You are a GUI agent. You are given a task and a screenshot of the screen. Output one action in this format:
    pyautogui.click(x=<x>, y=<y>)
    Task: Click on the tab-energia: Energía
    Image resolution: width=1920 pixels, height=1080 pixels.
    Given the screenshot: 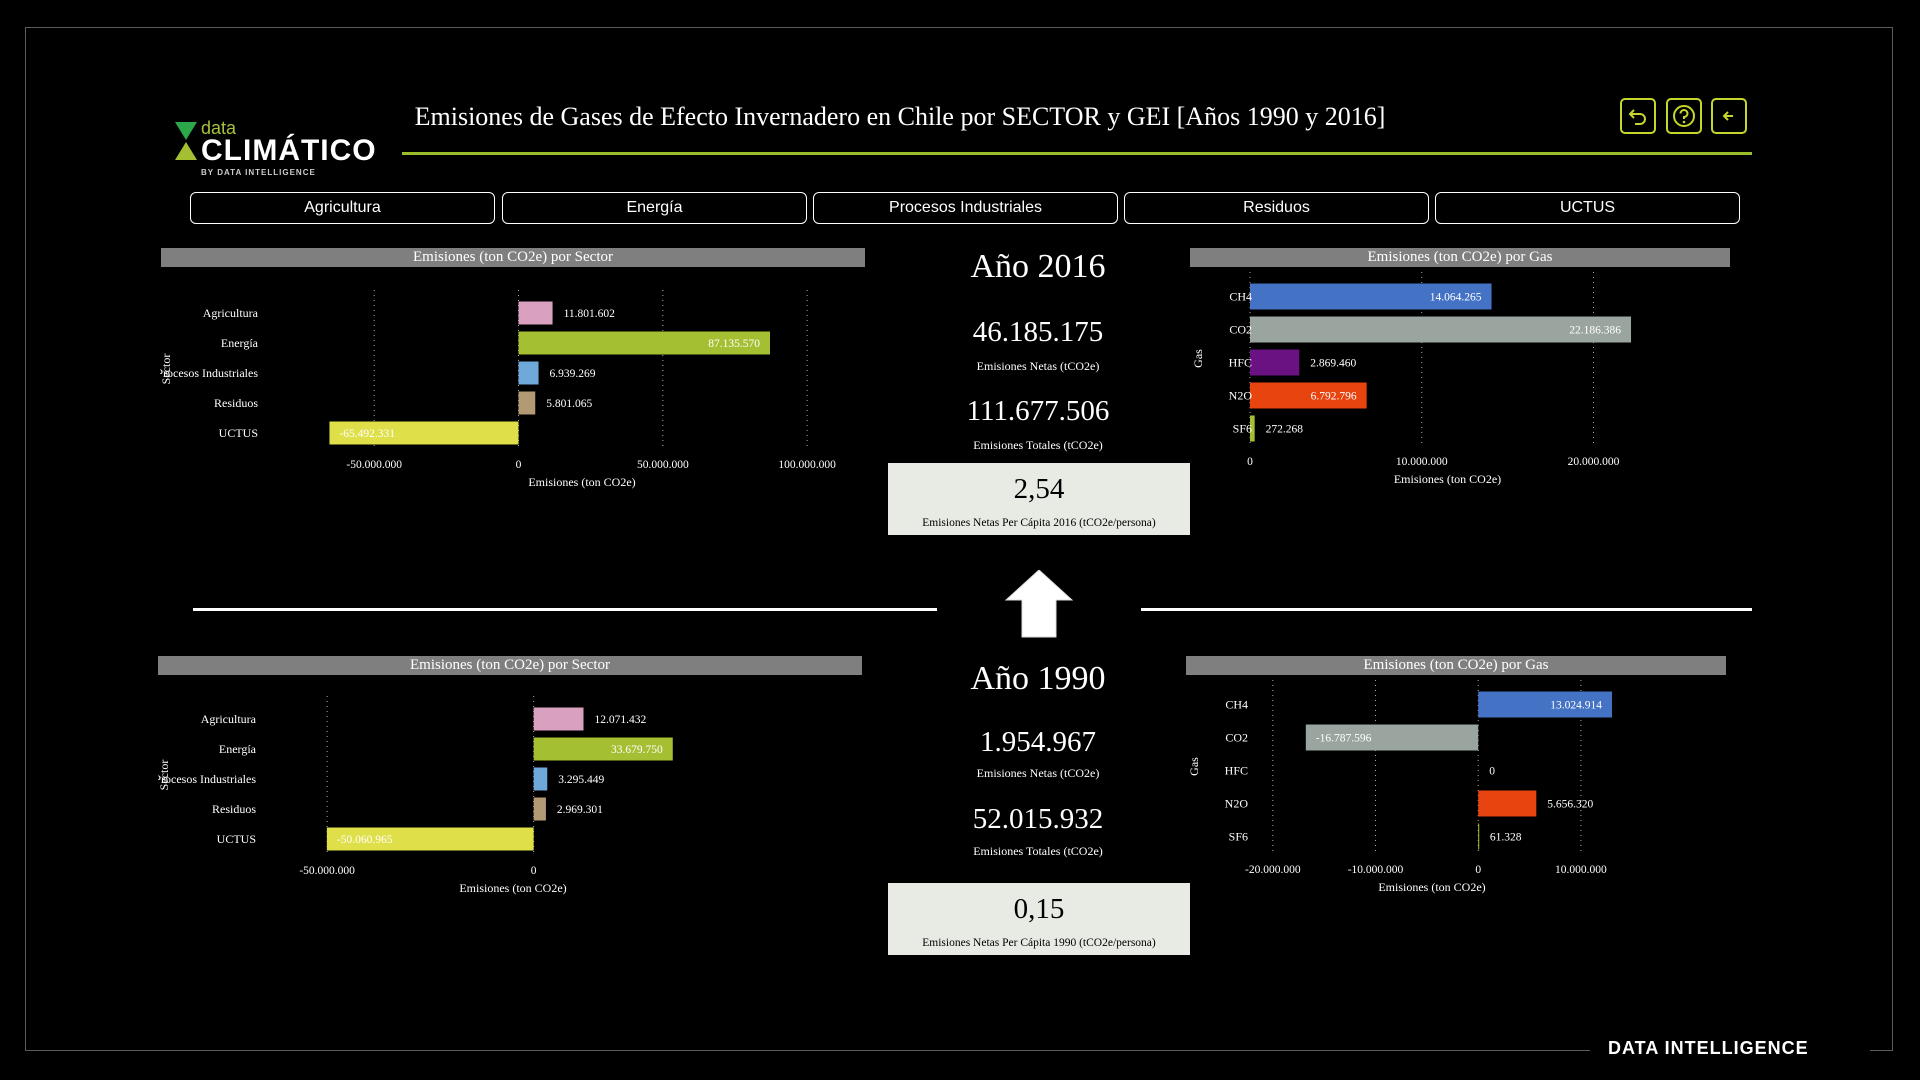 What is the action you would take?
    pyautogui.click(x=654, y=208)
    